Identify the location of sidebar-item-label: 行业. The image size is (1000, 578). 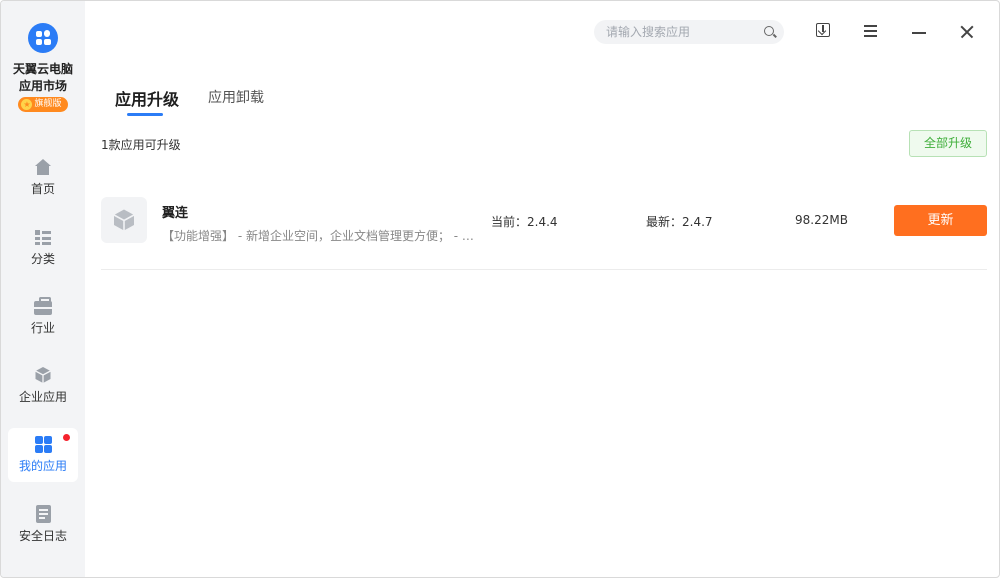
(42, 328).